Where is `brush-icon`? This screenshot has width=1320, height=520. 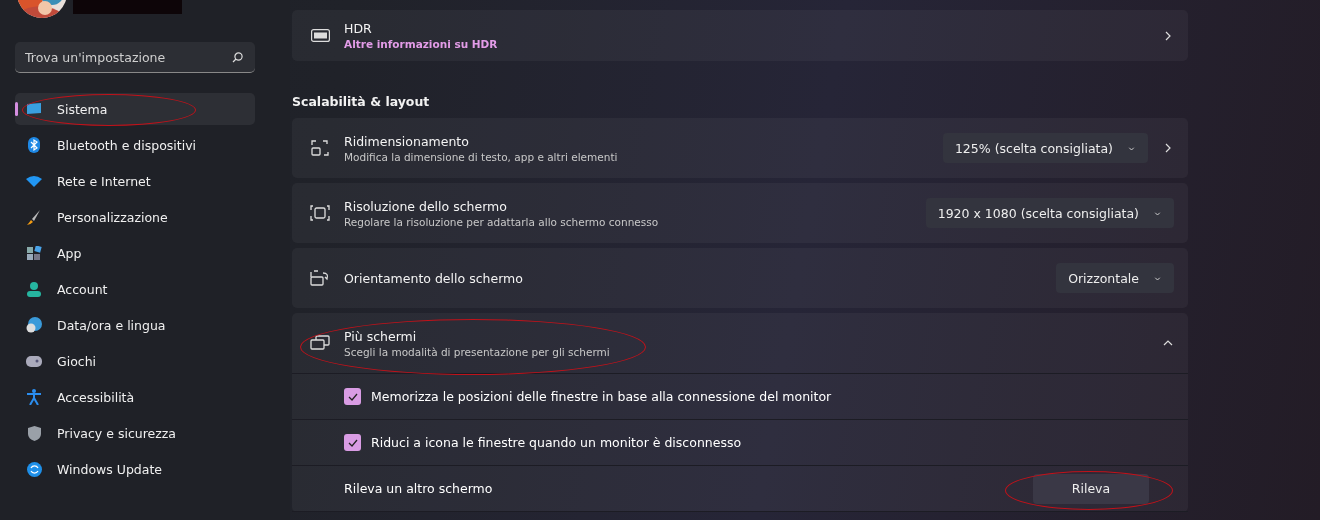
brush-icon is located at coordinates (34, 217).